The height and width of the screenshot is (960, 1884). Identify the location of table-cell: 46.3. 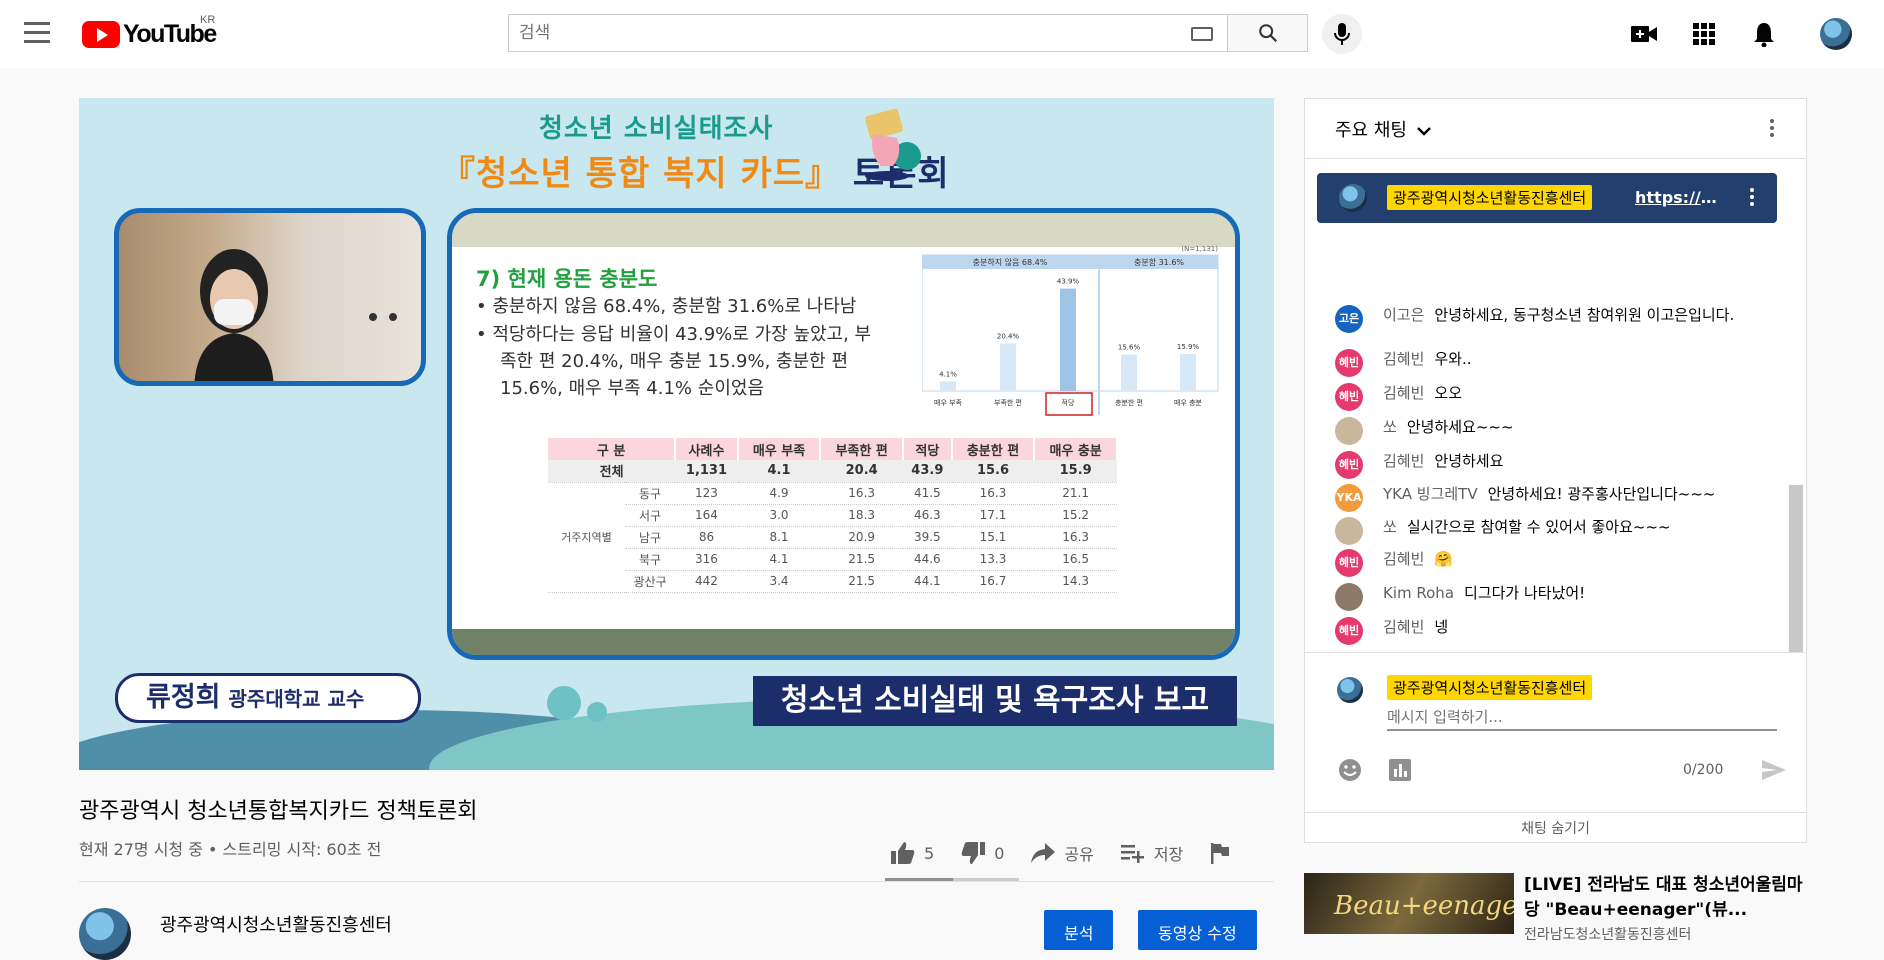
(927, 515).